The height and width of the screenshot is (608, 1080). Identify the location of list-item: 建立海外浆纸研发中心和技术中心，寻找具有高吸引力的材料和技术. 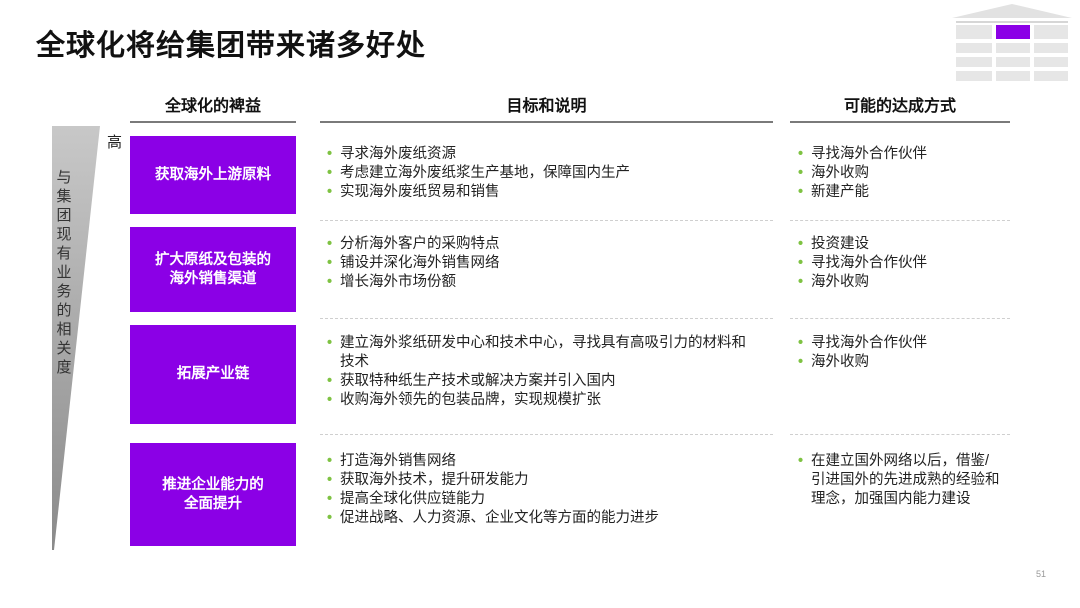
(537, 353).